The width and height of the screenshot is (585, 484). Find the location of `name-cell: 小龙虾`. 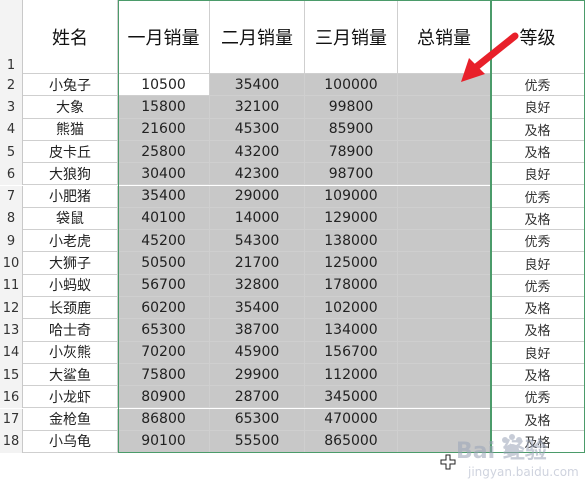

name-cell: 小龙虾 is located at coordinates (70, 397).